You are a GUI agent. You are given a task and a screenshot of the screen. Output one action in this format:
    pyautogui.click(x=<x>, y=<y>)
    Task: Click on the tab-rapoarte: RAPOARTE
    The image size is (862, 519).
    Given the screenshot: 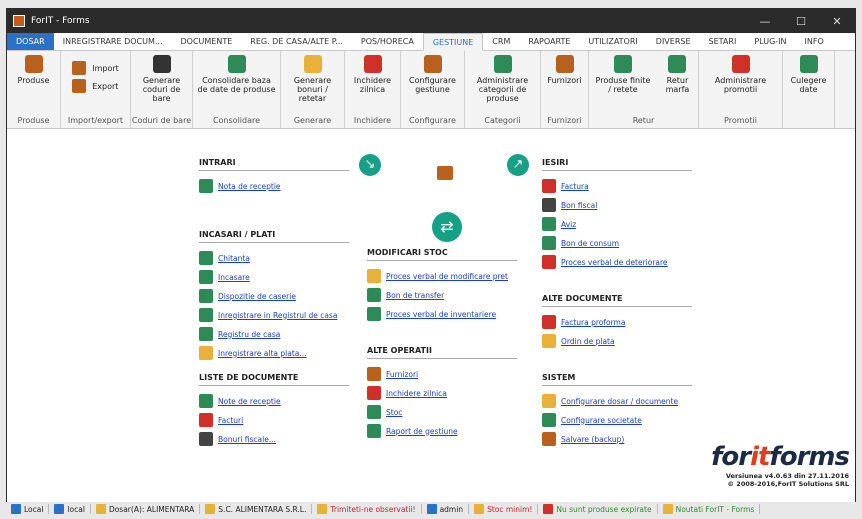 What is the action you would take?
    pyautogui.click(x=549, y=41)
    